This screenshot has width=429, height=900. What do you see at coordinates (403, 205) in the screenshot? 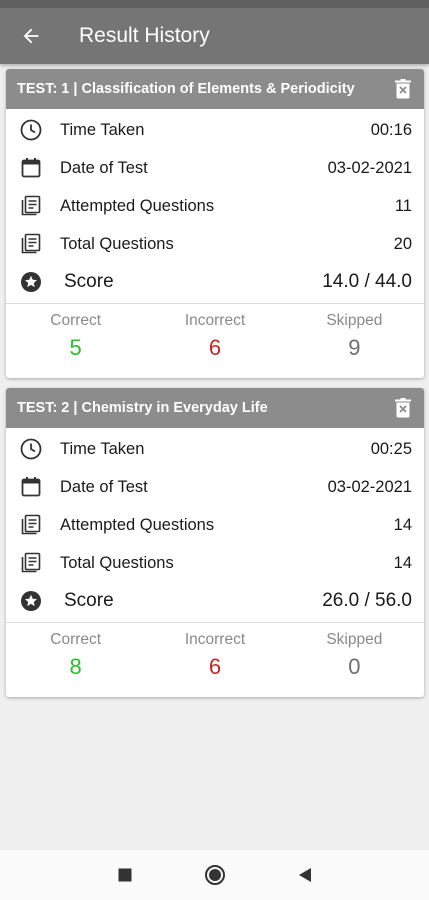
I see `attempted-value: 11` at bounding box center [403, 205].